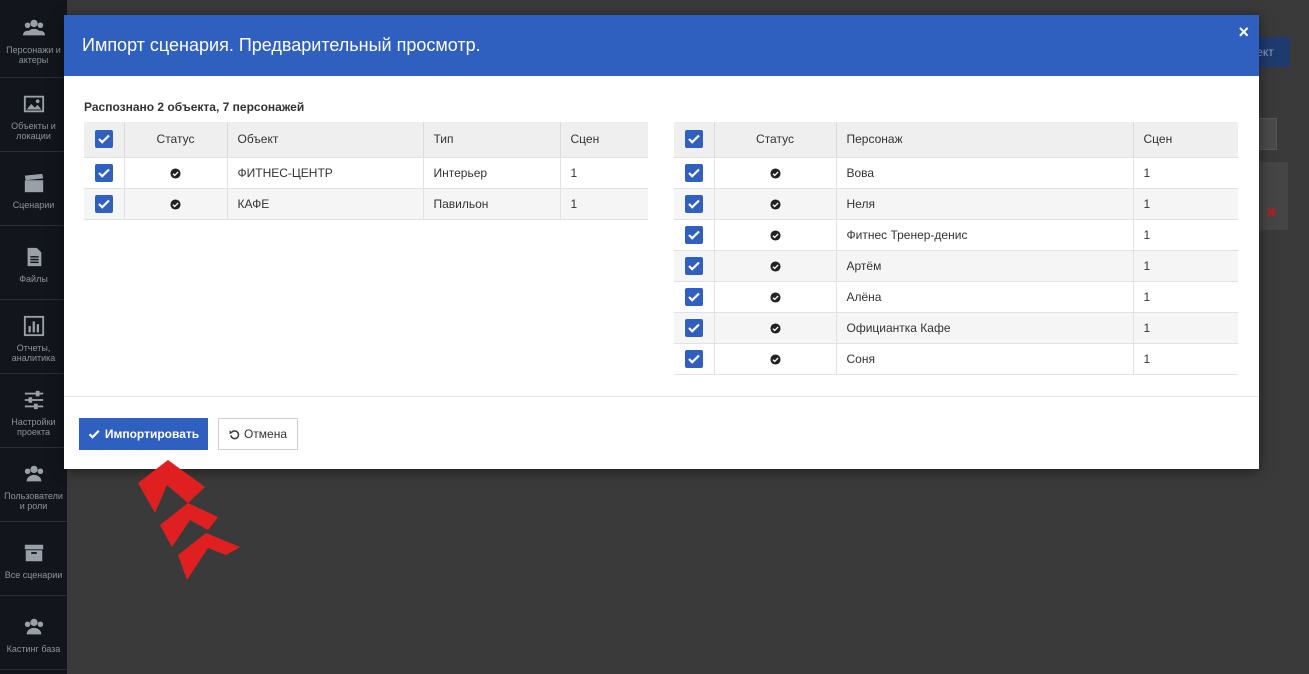 The width and height of the screenshot is (1309, 674). What do you see at coordinates (33, 399) in the screenshot?
I see `sliders-icon` at bounding box center [33, 399].